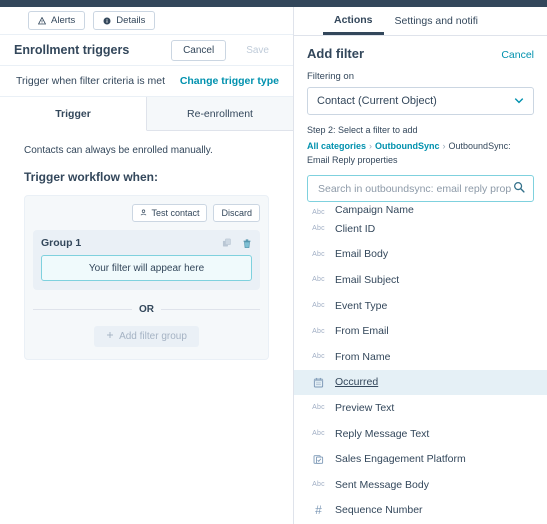 This screenshot has width=547, height=524. I want to click on tab-trigger-label: Trigger, so click(73, 113).